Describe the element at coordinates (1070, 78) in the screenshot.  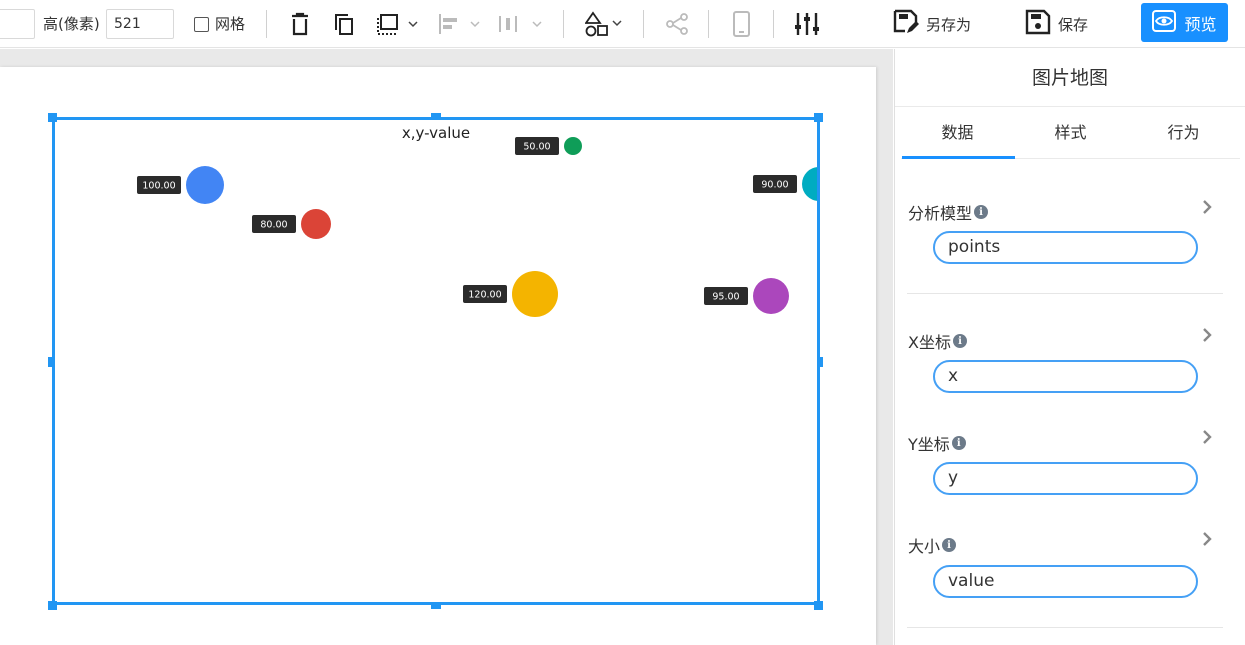
I see `panel-title: 图片地图` at that location.